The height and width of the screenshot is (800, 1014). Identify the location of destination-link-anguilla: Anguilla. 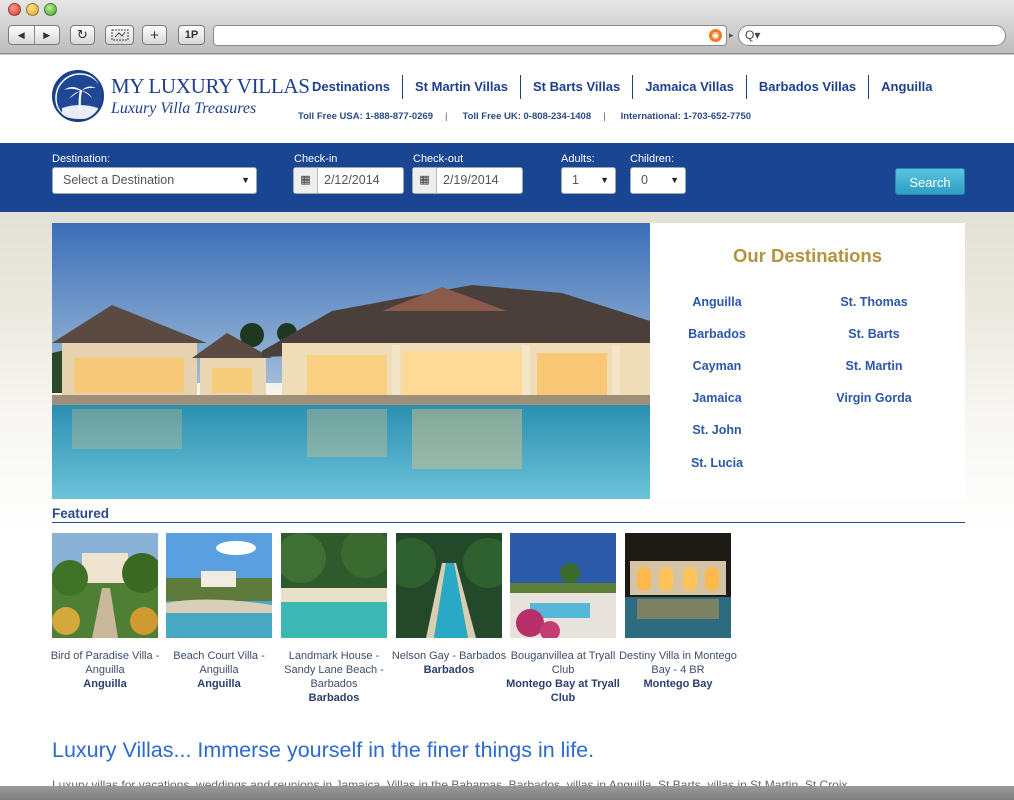
(717, 302).